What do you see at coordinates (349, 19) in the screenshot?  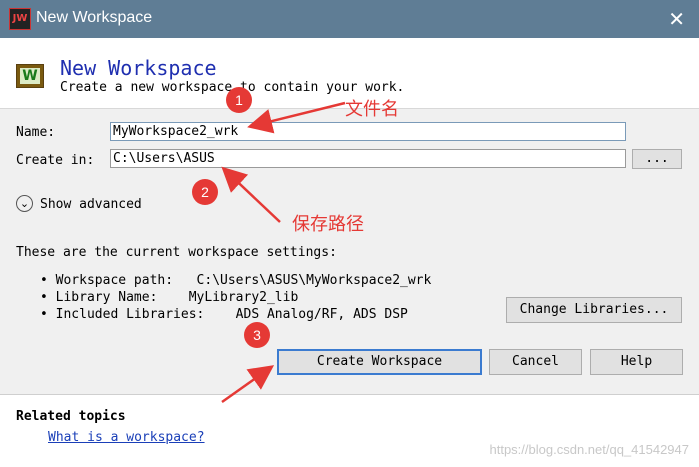 I see `title-bar: JW New Workspace ✕` at bounding box center [349, 19].